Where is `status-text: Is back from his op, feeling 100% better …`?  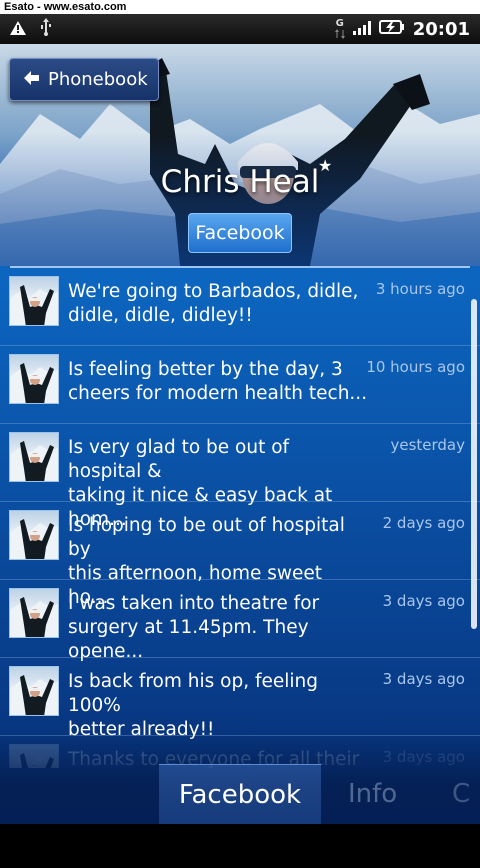 status-text: Is back from his op, feeling 100% better … is located at coordinates (218, 706).